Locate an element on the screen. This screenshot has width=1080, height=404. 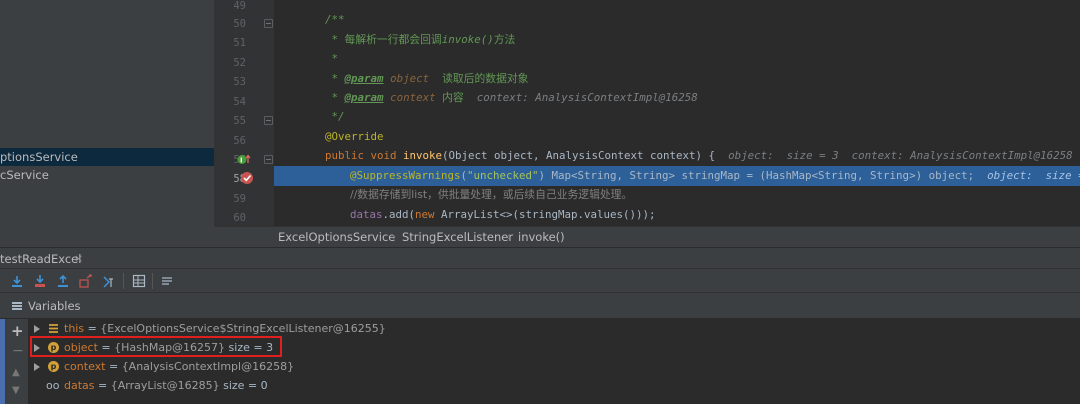
annotation: @Override is located at coordinates (354, 136).